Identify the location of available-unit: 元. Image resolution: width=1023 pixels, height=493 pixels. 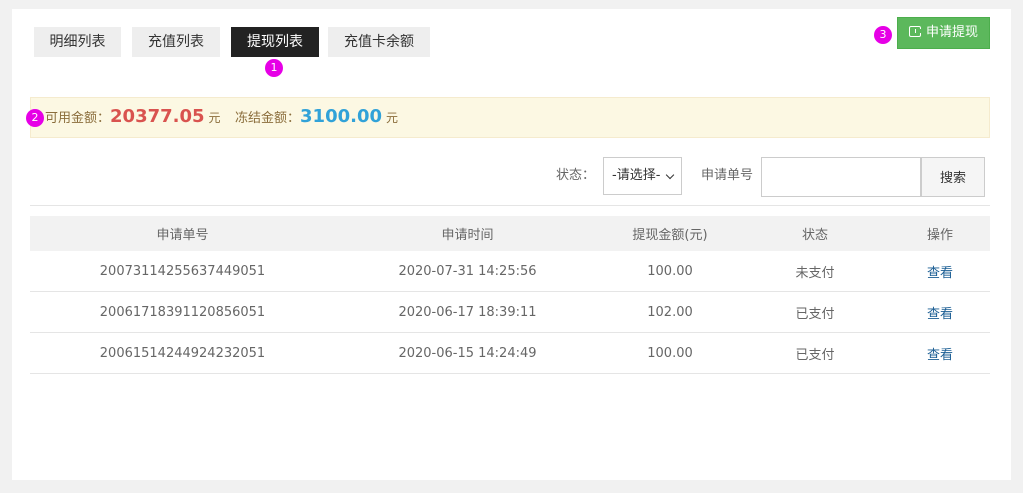
(214, 118).